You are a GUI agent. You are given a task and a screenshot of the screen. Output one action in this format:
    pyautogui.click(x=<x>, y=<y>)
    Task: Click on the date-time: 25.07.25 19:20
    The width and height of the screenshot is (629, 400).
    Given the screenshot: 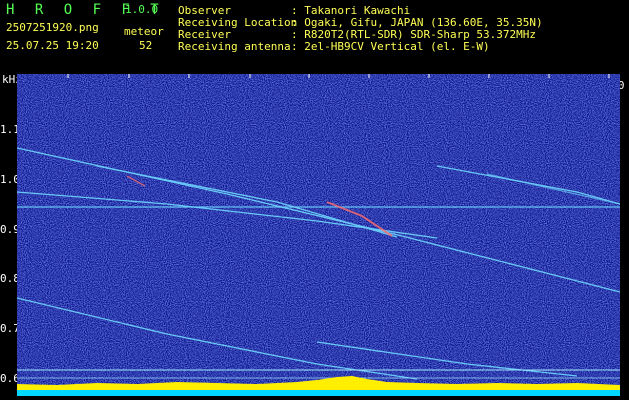 What is the action you would take?
    pyautogui.click(x=52, y=45)
    